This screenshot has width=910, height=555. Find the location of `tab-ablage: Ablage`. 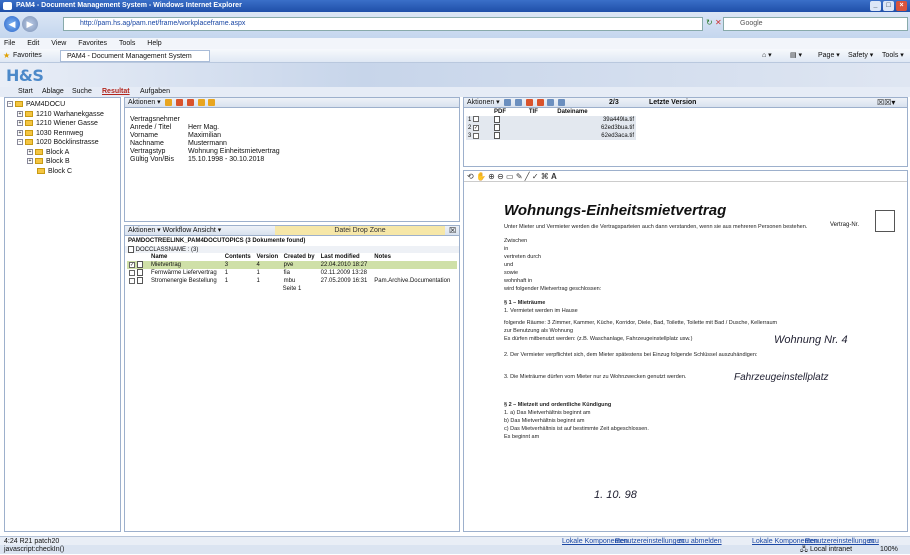

tab-ablage: Ablage is located at coordinates (53, 92).